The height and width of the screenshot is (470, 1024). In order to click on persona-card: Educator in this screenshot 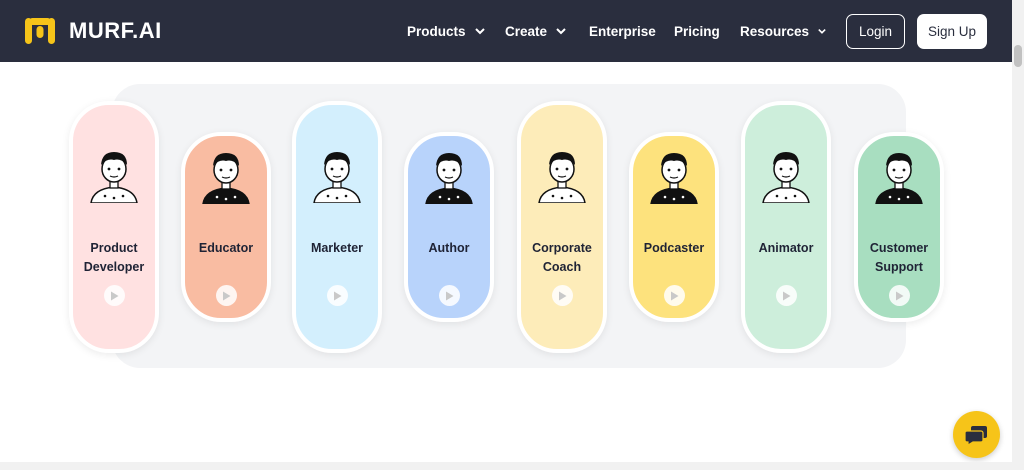, I will do `click(226, 227)`.